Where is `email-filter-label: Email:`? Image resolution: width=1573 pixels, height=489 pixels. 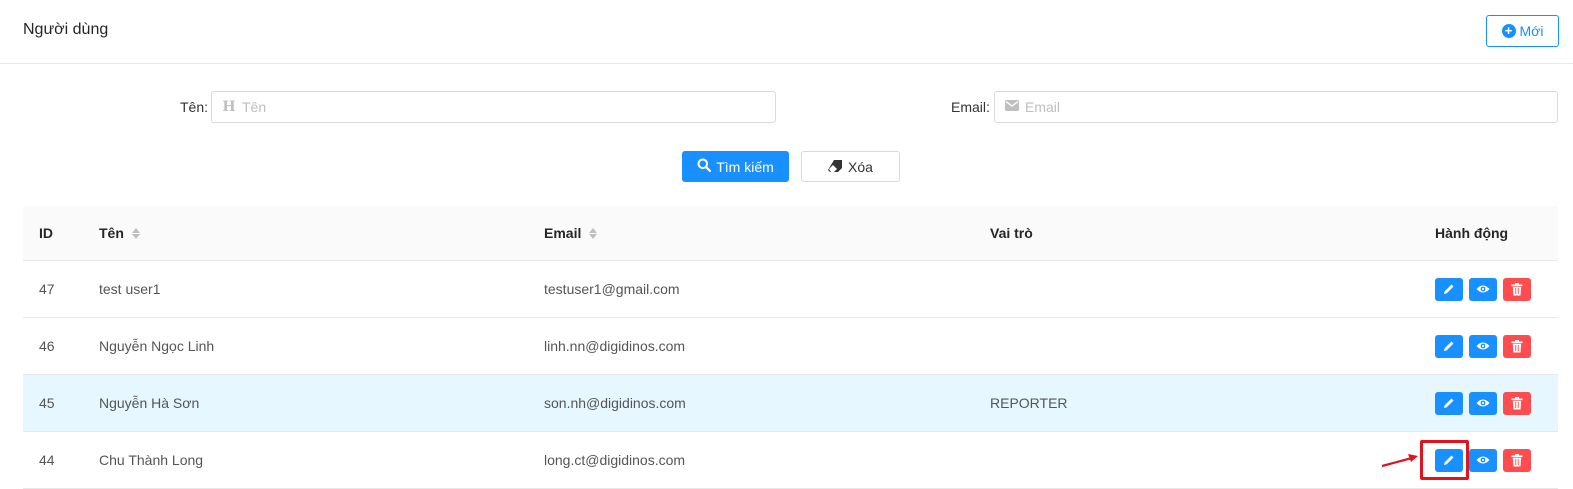 email-filter-label: Email: is located at coordinates (970, 107).